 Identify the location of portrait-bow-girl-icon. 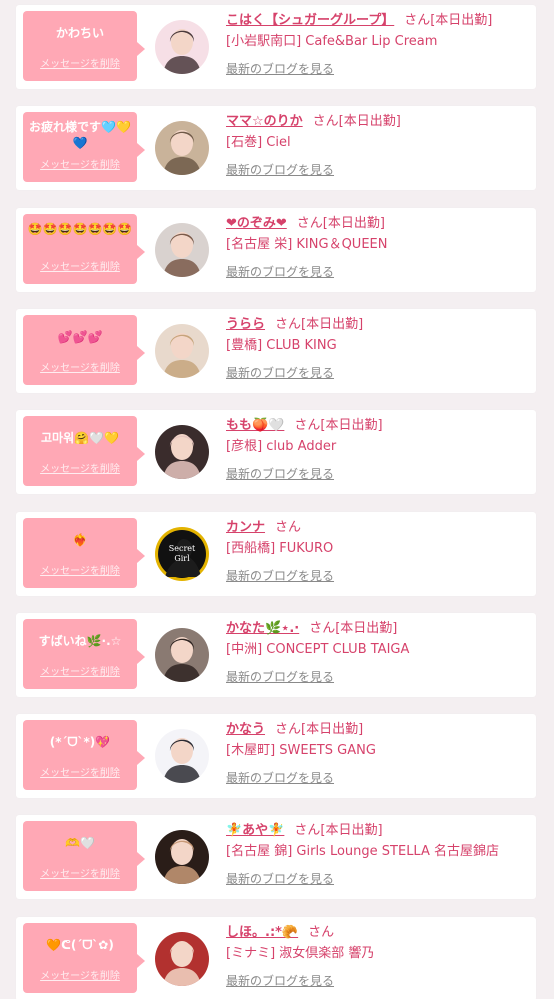
(182, 452).